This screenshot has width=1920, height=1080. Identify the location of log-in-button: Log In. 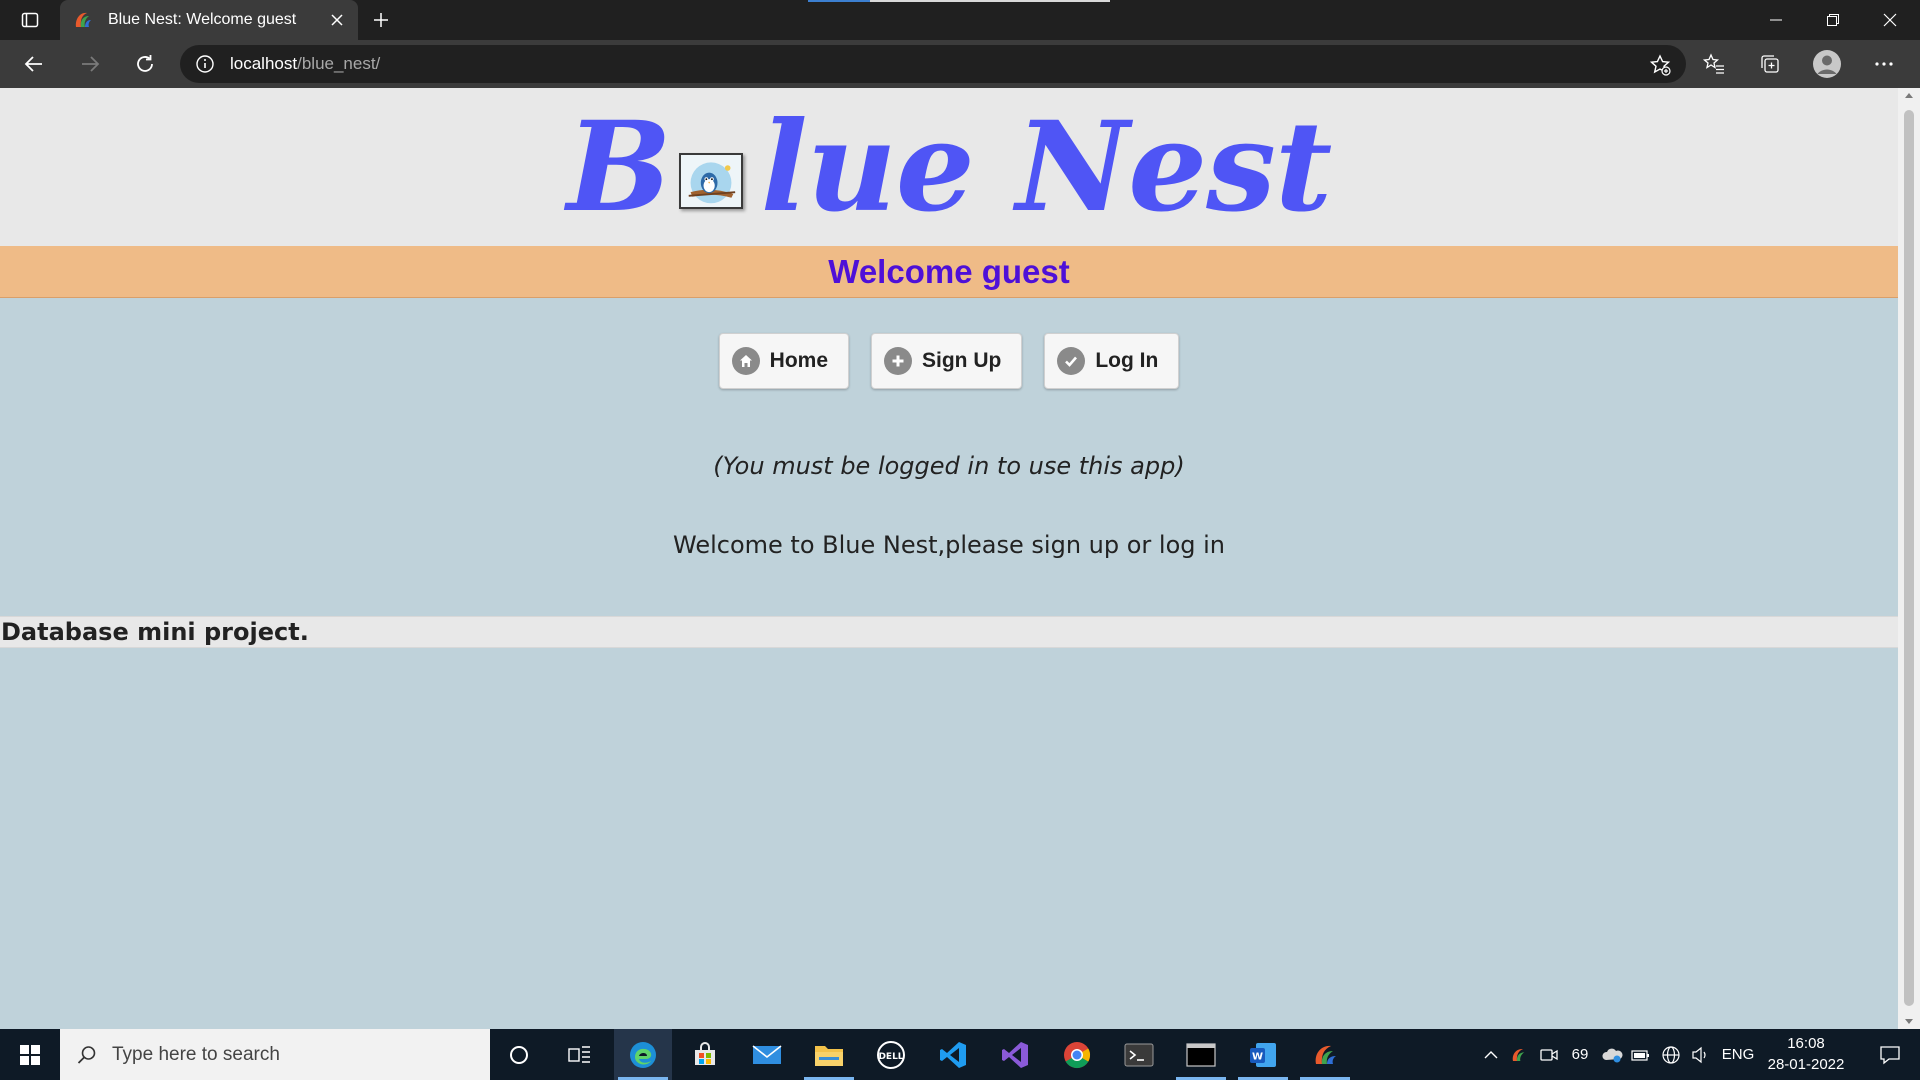
(1112, 361).